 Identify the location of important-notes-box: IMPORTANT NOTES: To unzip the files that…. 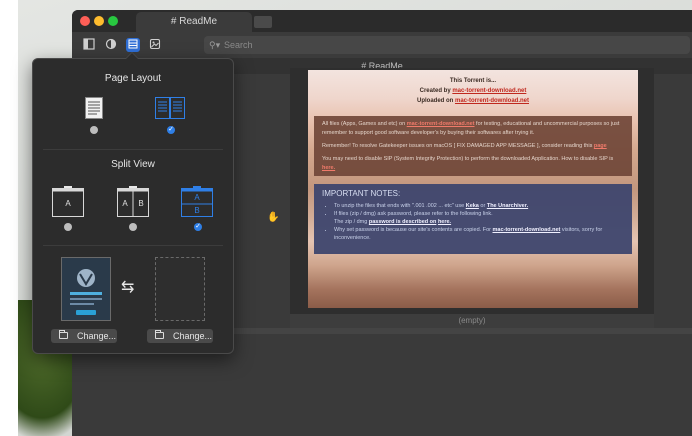
(473, 219).